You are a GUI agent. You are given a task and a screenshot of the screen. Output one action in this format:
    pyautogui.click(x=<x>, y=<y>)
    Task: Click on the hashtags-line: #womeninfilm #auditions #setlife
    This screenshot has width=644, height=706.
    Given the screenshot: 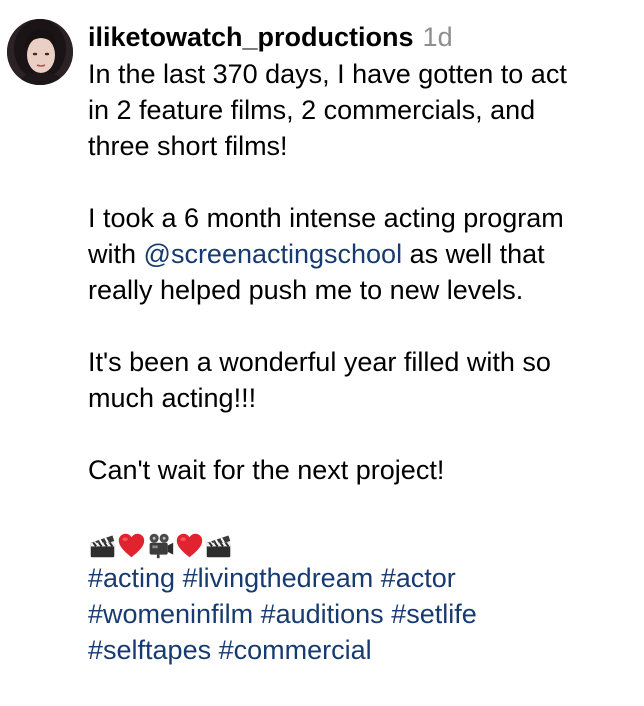 What is the action you would take?
    pyautogui.click(x=360, y=614)
    